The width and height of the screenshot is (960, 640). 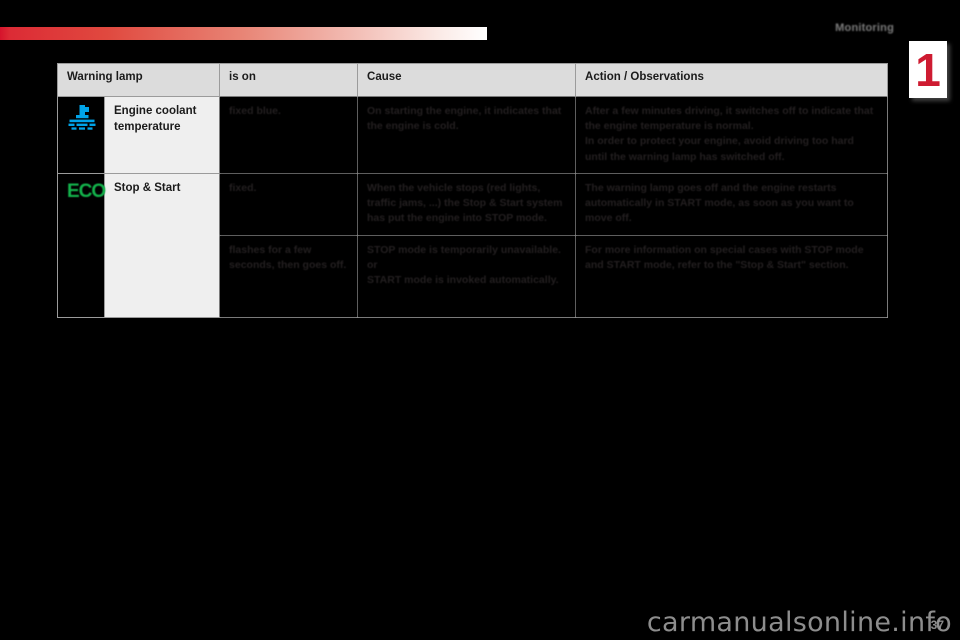 I want to click on site-watermark: carmanualsonline.info, so click(x=799, y=622).